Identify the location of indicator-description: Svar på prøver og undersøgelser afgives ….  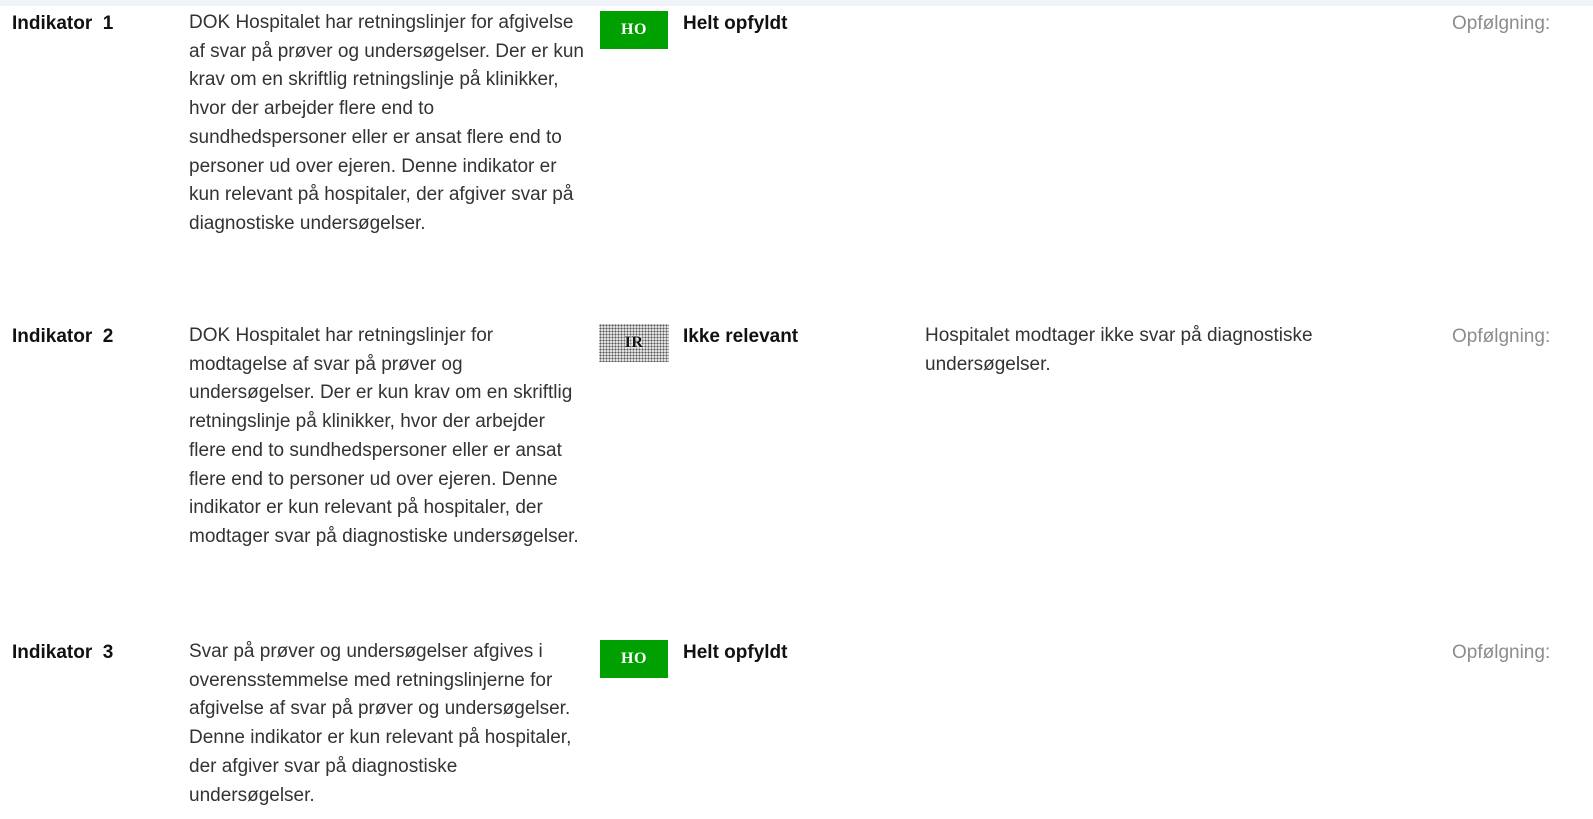
(380, 723).